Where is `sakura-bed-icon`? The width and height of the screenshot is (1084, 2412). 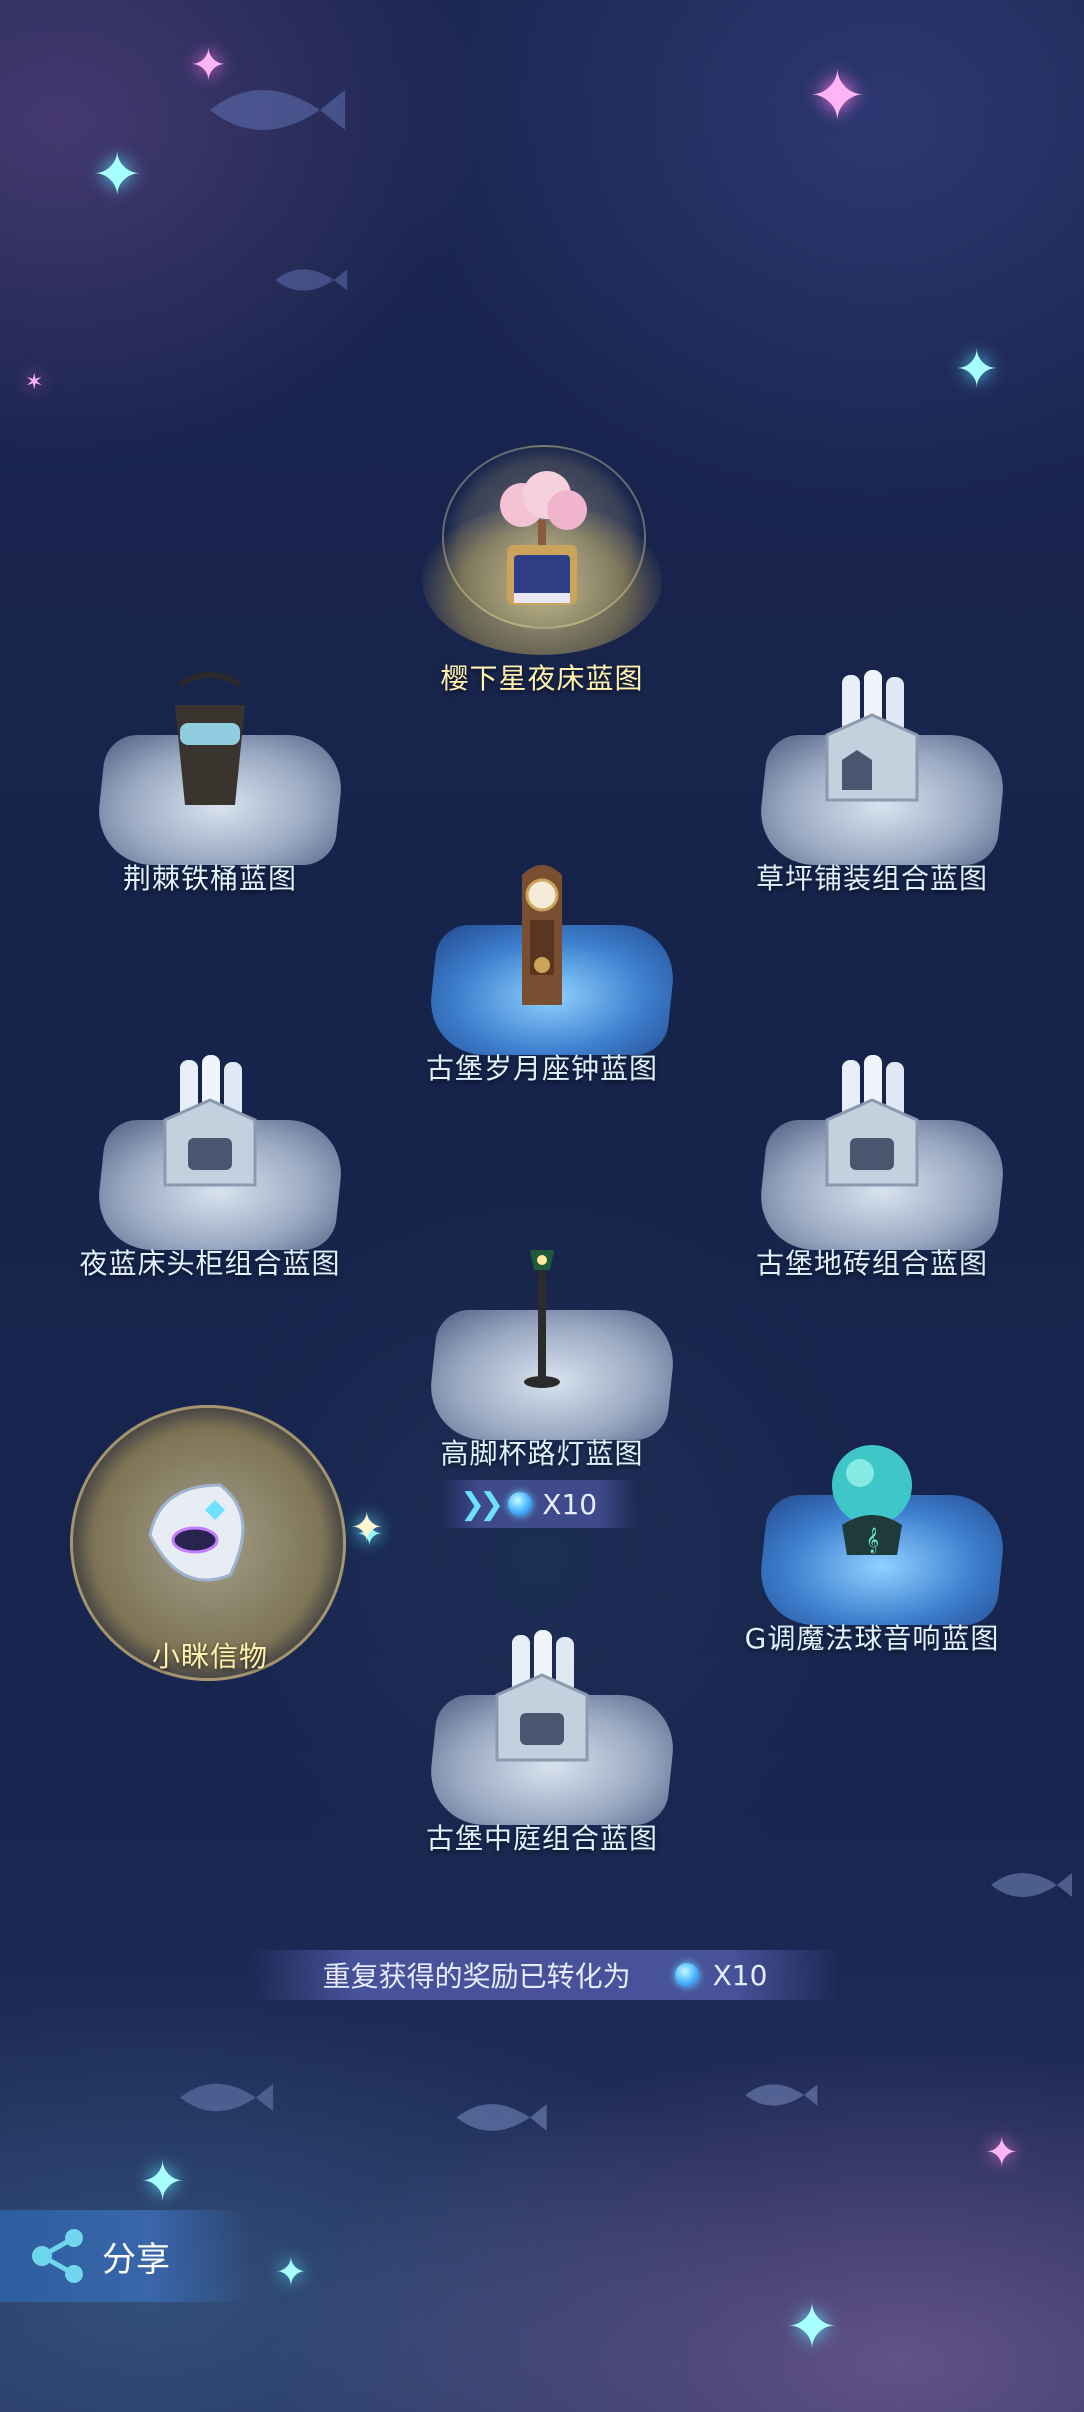
sakura-bed-icon is located at coordinates (543, 538).